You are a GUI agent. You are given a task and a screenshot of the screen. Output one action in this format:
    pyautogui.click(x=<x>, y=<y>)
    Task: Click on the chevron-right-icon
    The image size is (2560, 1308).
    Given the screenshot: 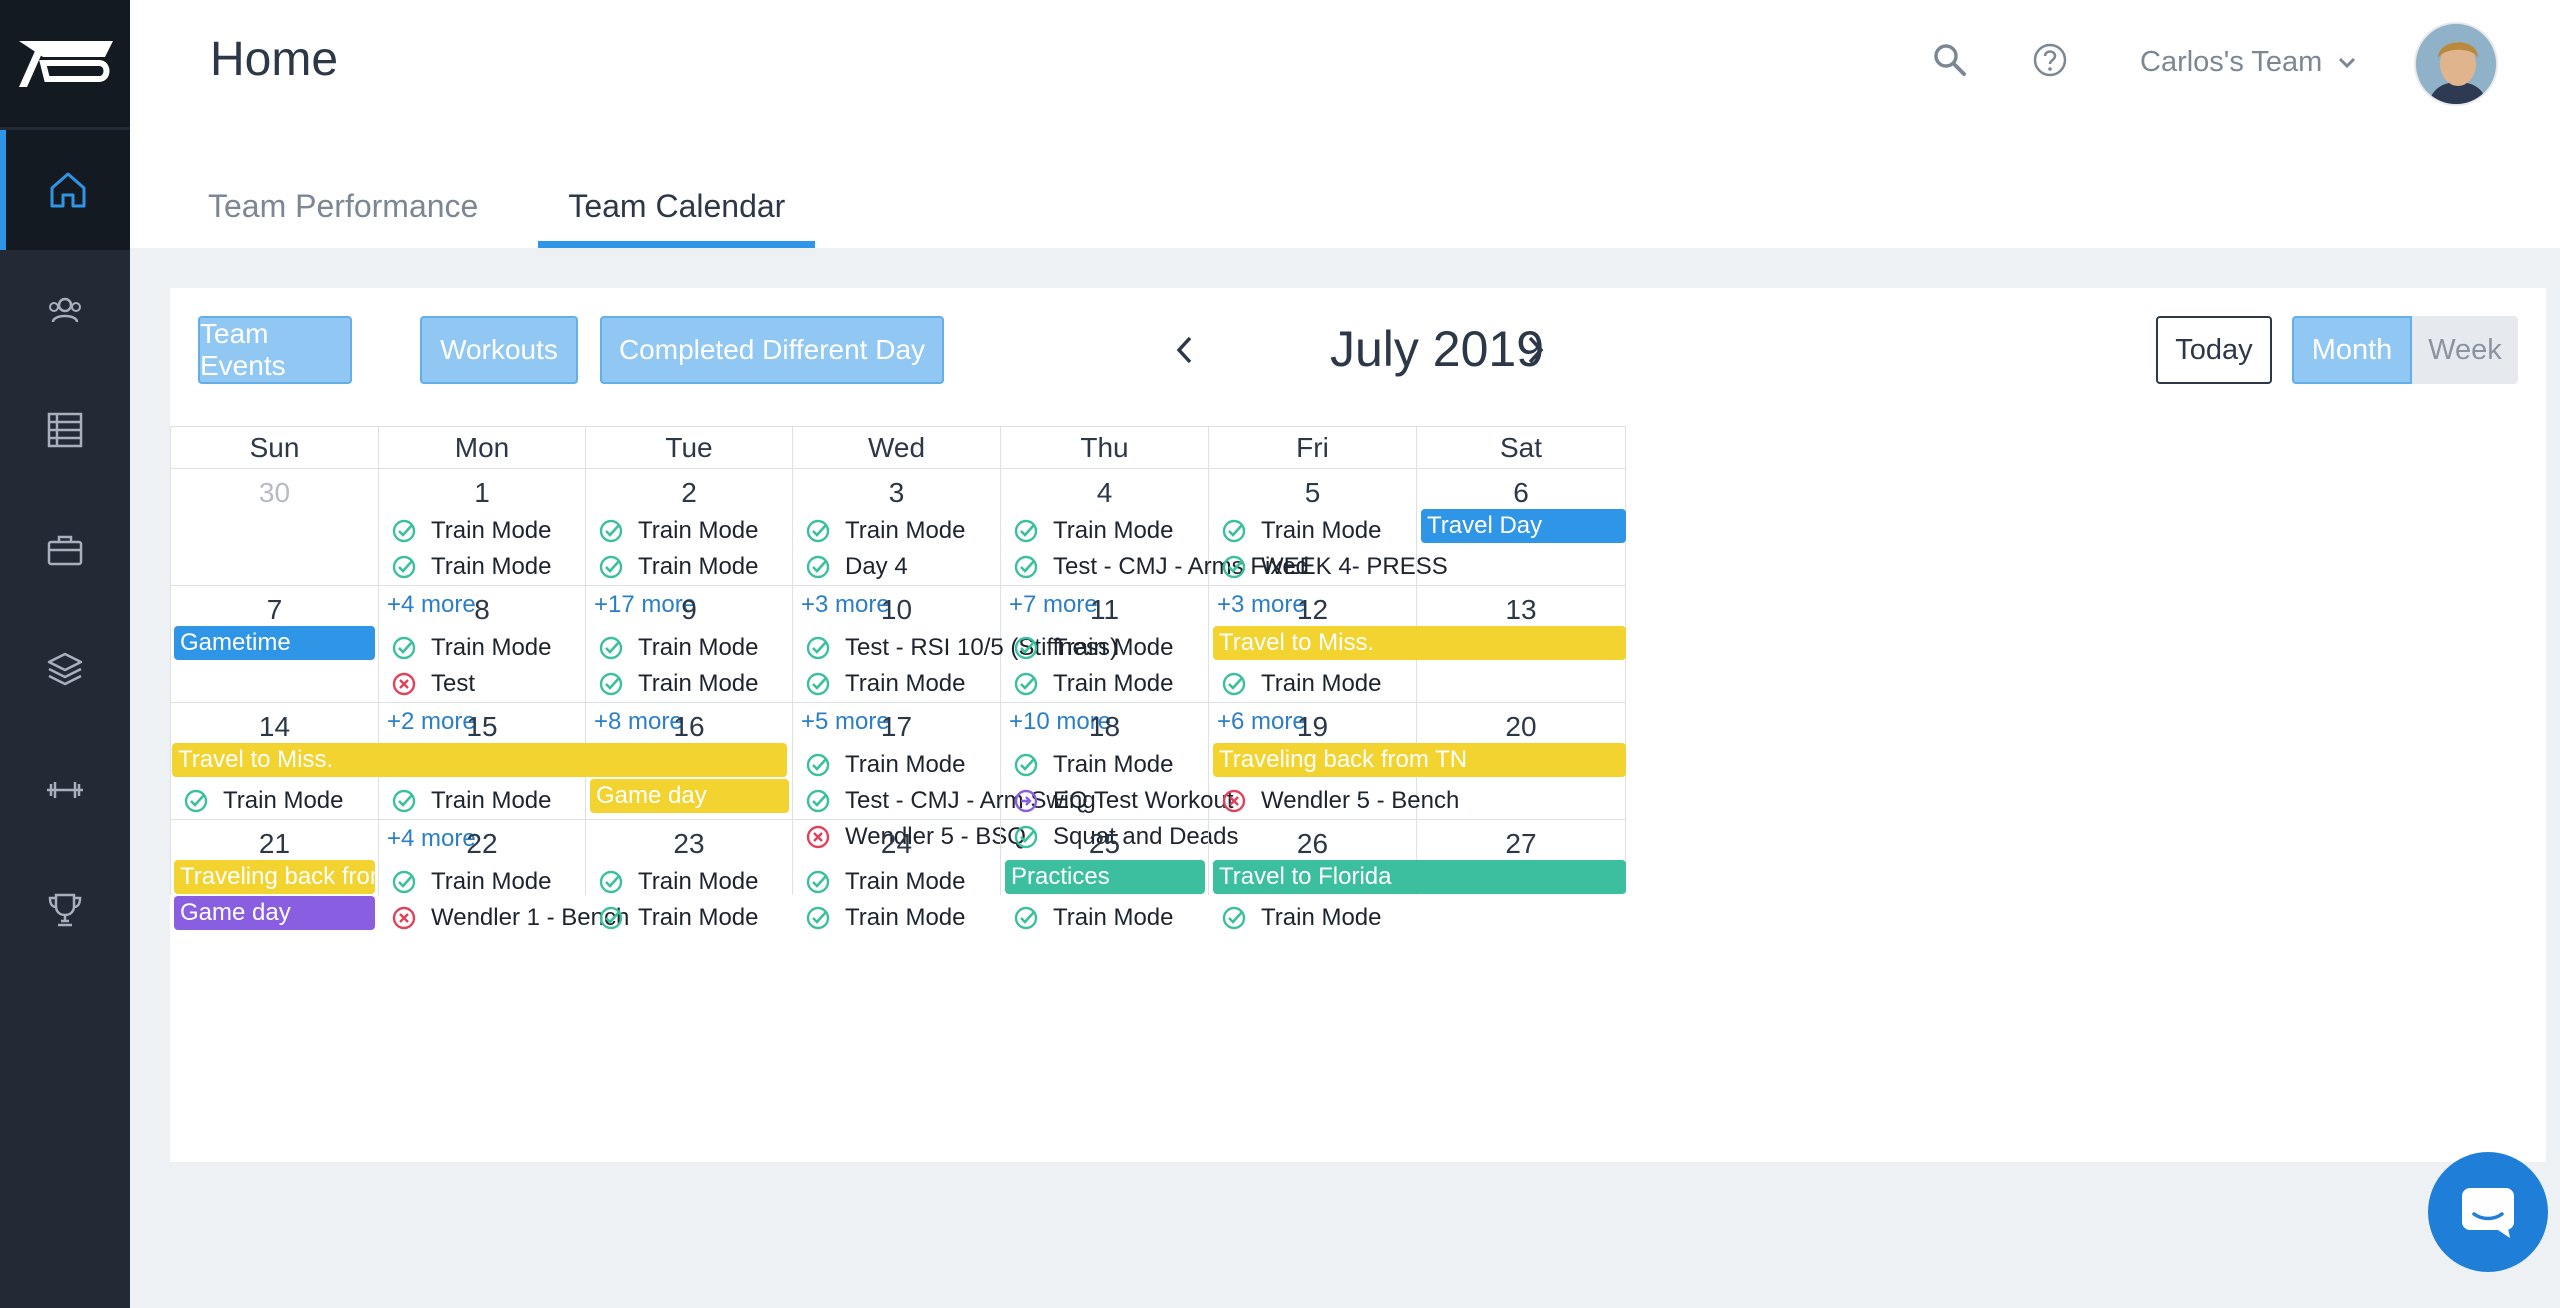 What is the action you would take?
    pyautogui.click(x=1536, y=350)
    